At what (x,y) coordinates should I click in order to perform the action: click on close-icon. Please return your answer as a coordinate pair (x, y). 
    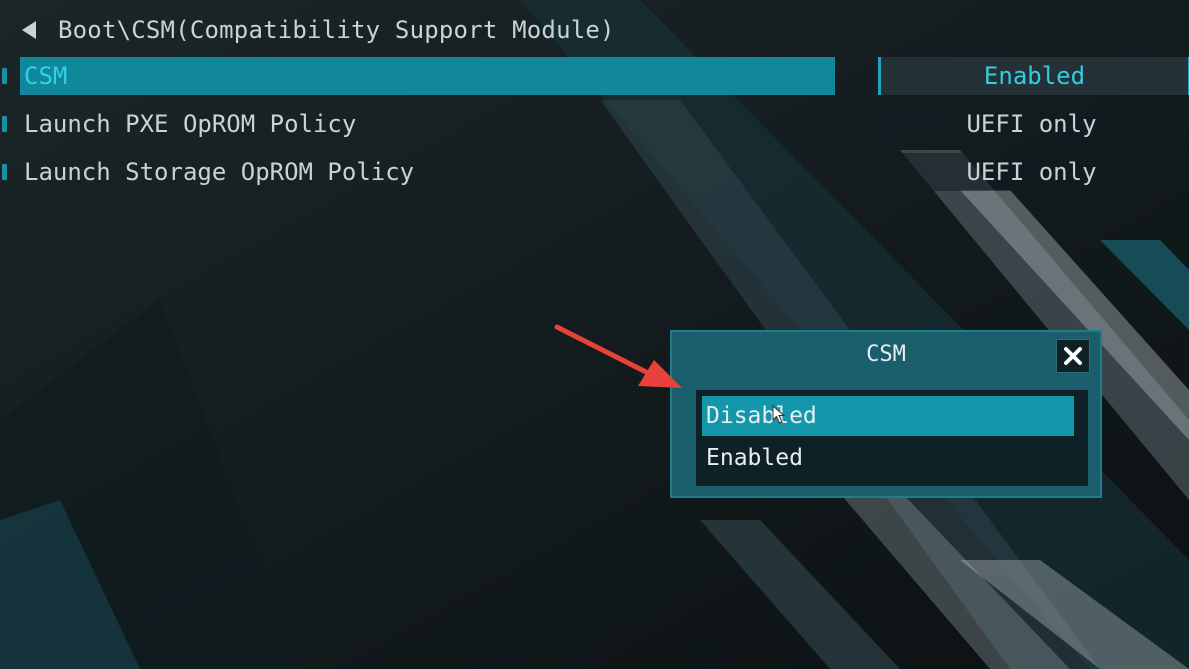
    Looking at the image, I should click on (1073, 356).